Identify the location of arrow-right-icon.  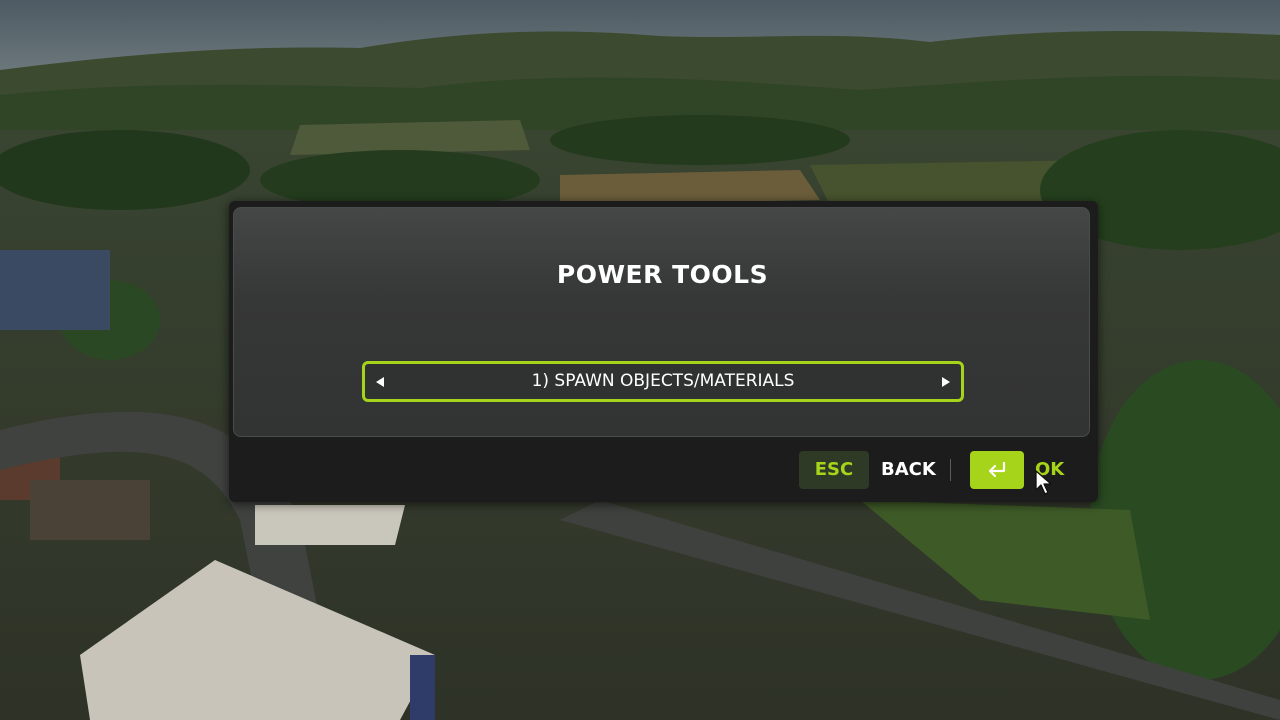
(946, 382).